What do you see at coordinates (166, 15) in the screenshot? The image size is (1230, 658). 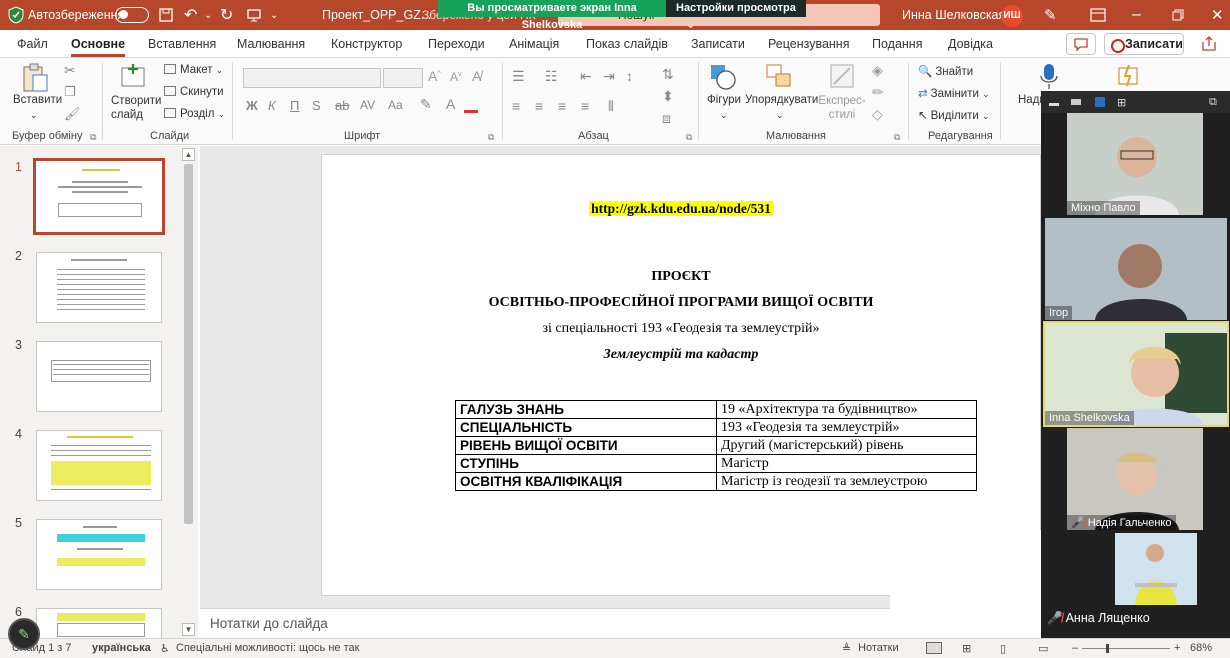 I see `save-icon` at bounding box center [166, 15].